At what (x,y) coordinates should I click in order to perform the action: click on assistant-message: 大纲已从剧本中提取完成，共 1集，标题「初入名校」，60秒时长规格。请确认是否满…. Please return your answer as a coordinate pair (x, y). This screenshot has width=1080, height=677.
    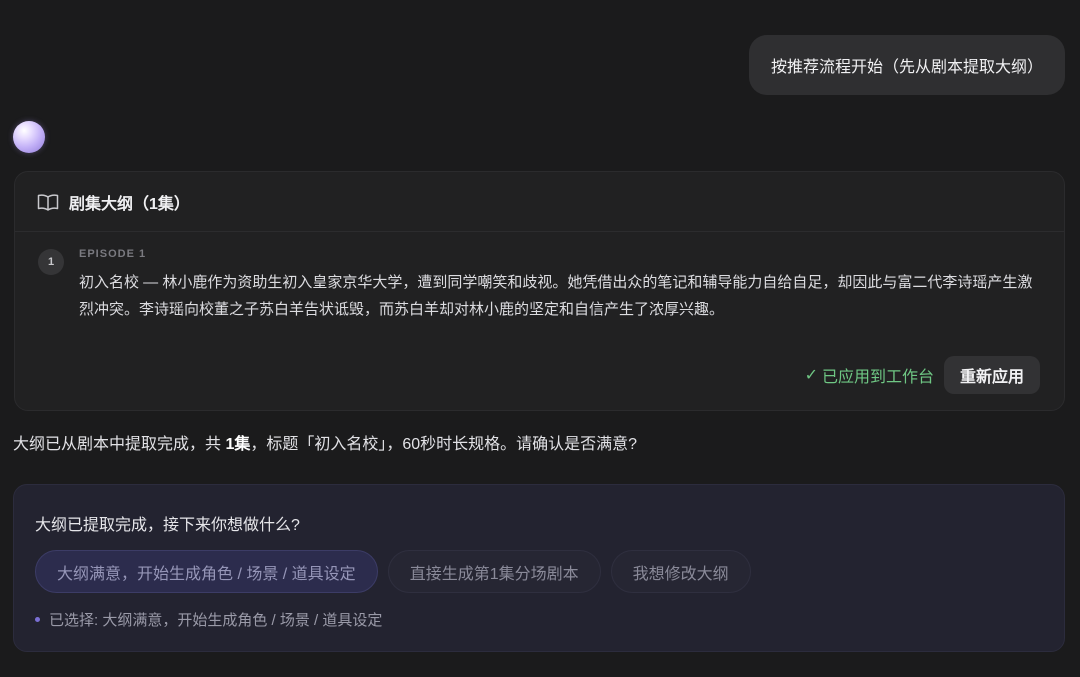
    Looking at the image, I should click on (325, 442).